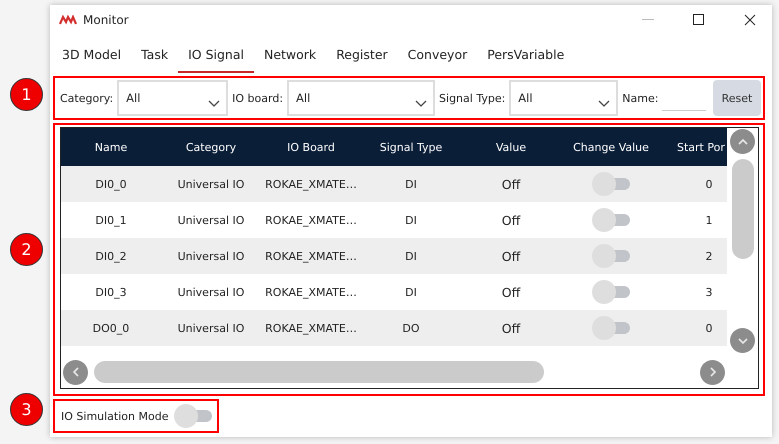  What do you see at coordinates (111, 292) in the screenshot?
I see `table-cell-text: DI0_3` at bounding box center [111, 292].